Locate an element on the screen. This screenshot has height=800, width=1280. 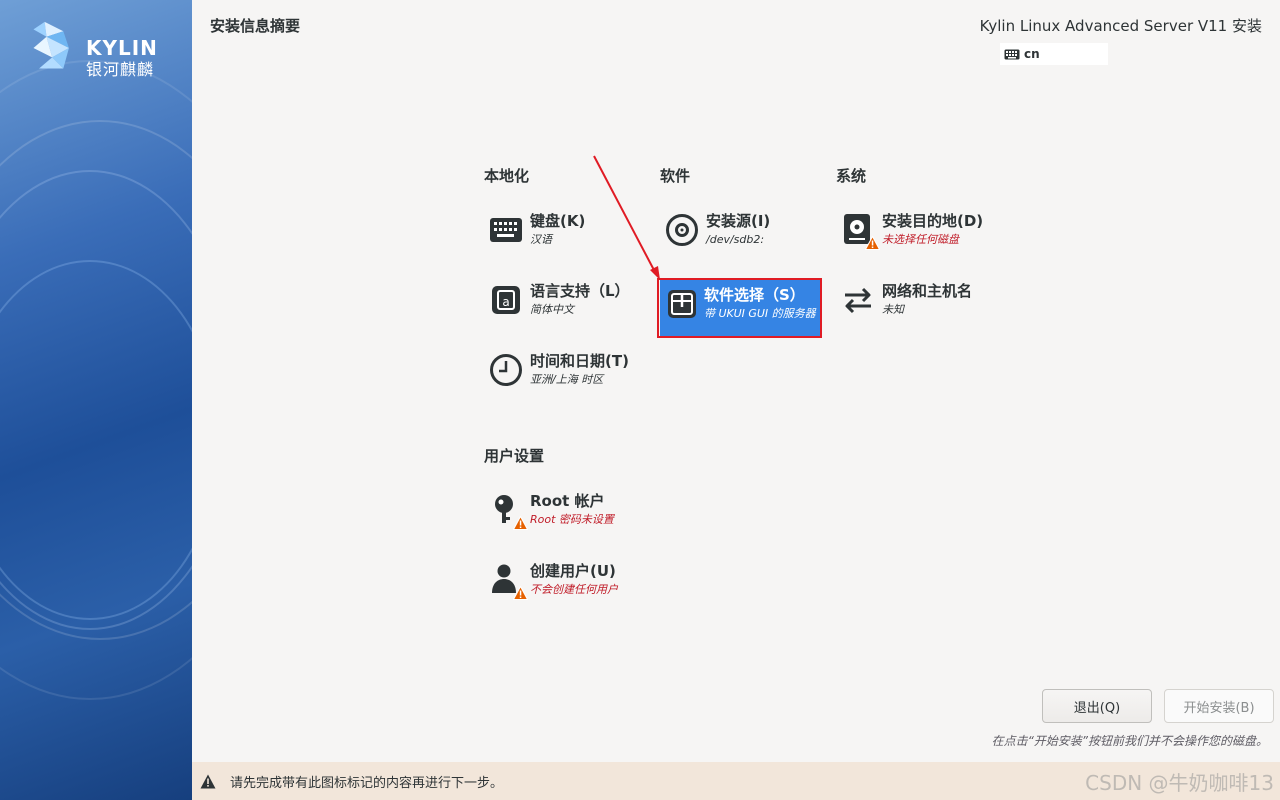
svg-text: a is located at coordinates (505, 302).